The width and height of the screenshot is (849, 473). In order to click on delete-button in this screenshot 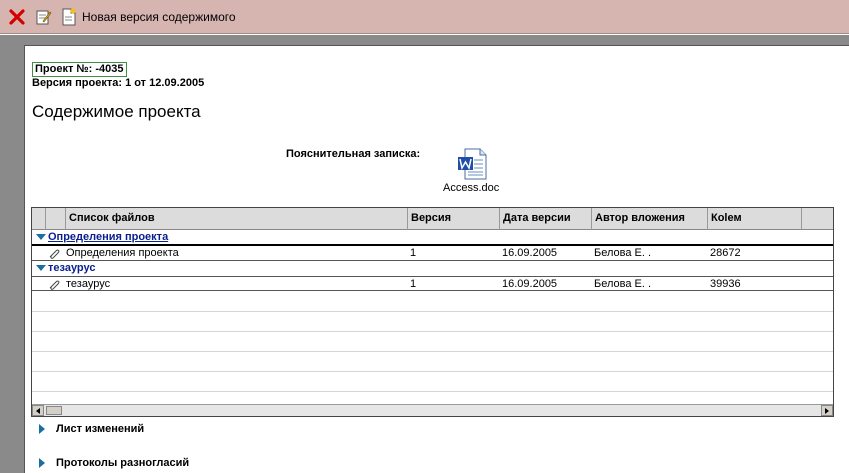, I will do `click(17, 17)`.